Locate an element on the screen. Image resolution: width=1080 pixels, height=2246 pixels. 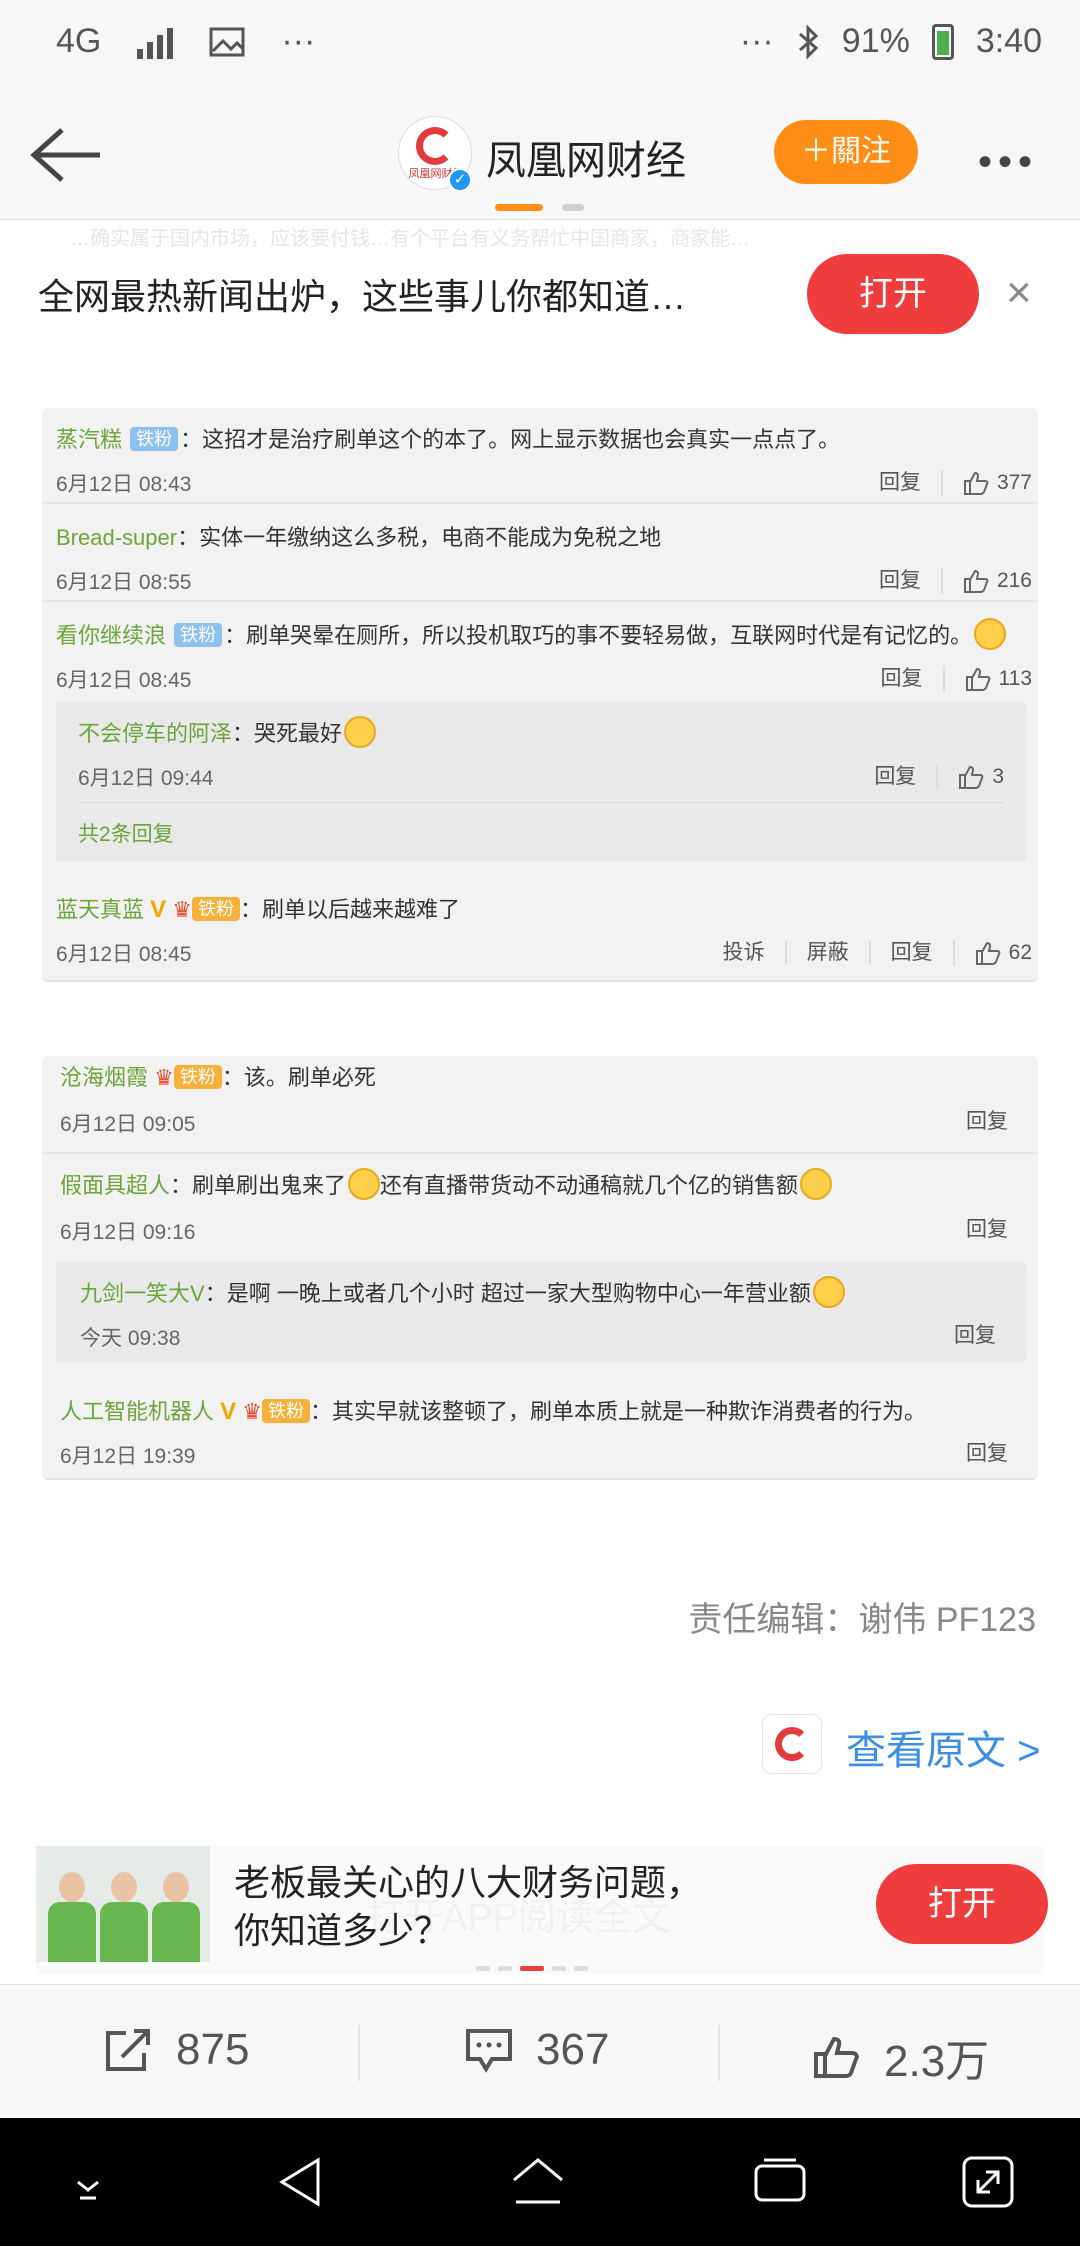
reply-line: 不会停车的阿泽：哭死最好 is located at coordinates (227, 732).